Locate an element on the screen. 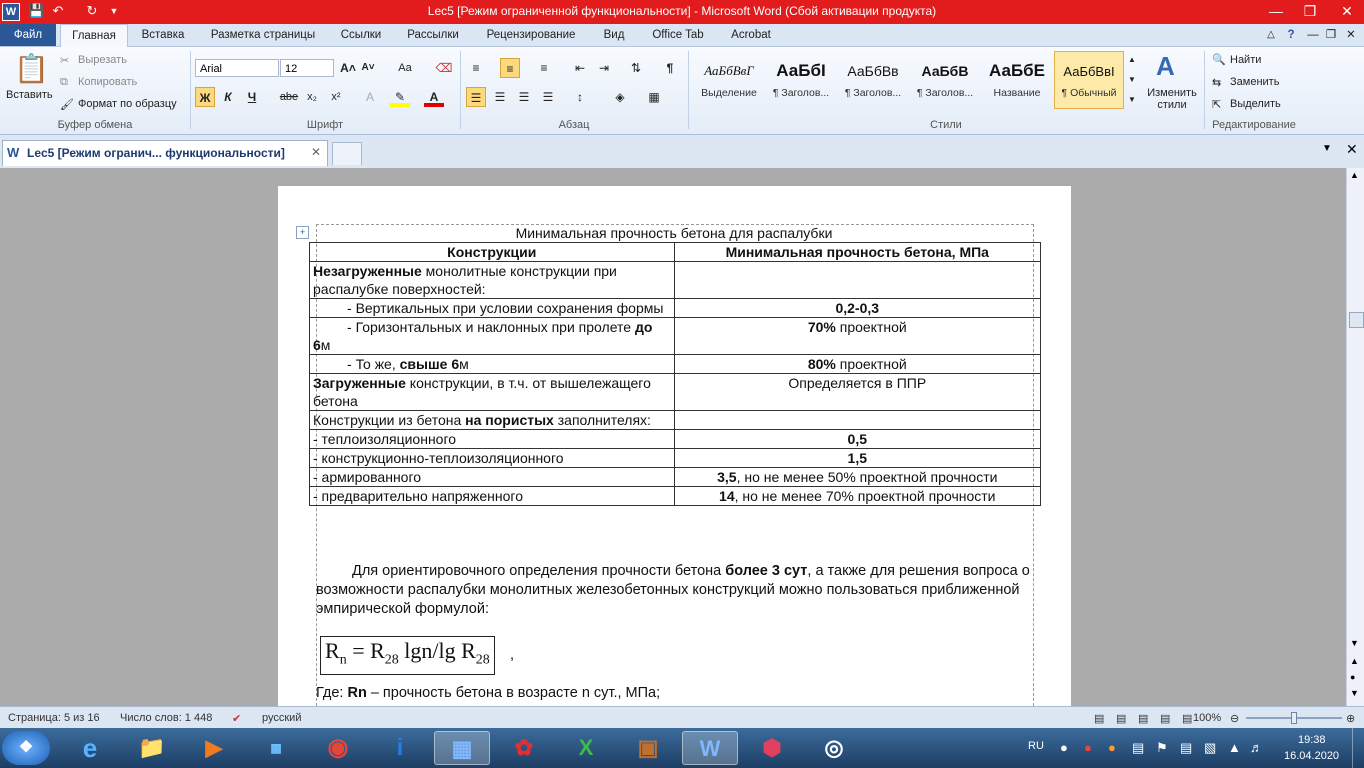 The image size is (1364, 768). previous-page-icon: ▲ is located at coordinates (1354, 661).